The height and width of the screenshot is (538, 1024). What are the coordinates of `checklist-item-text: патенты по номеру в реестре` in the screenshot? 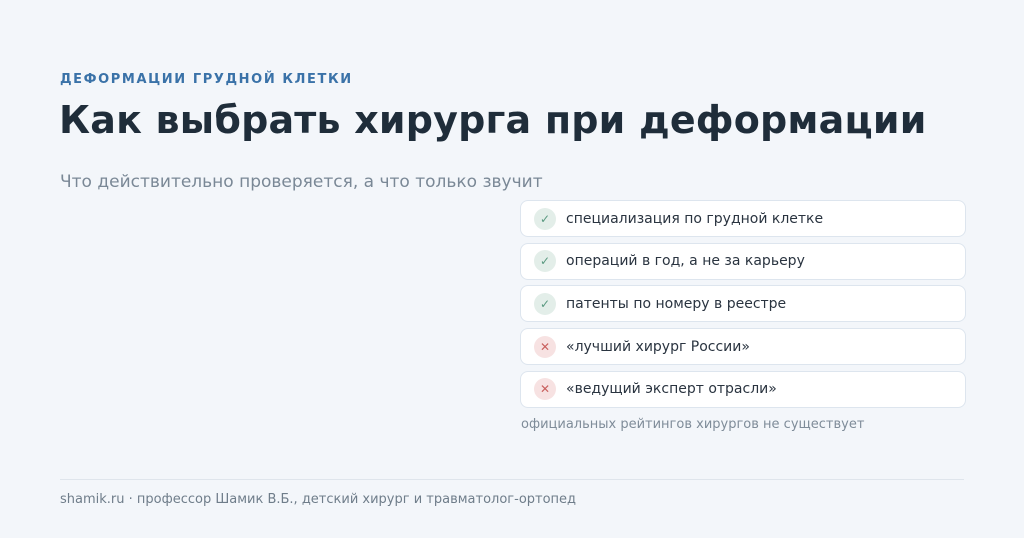 It's located at (676, 303).